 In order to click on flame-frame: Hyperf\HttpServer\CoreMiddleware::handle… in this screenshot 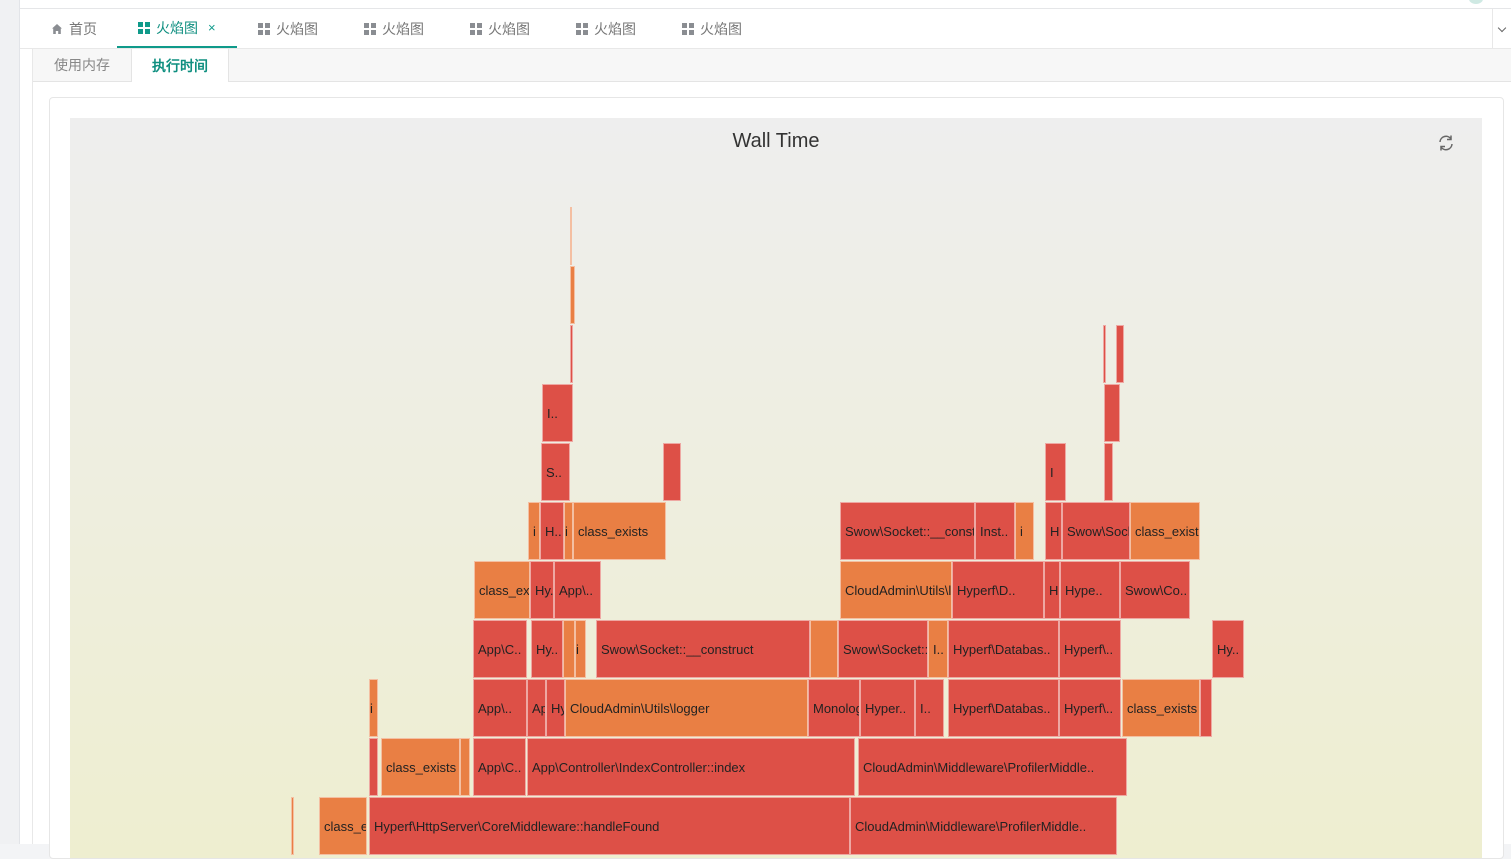, I will do `click(609, 826)`.